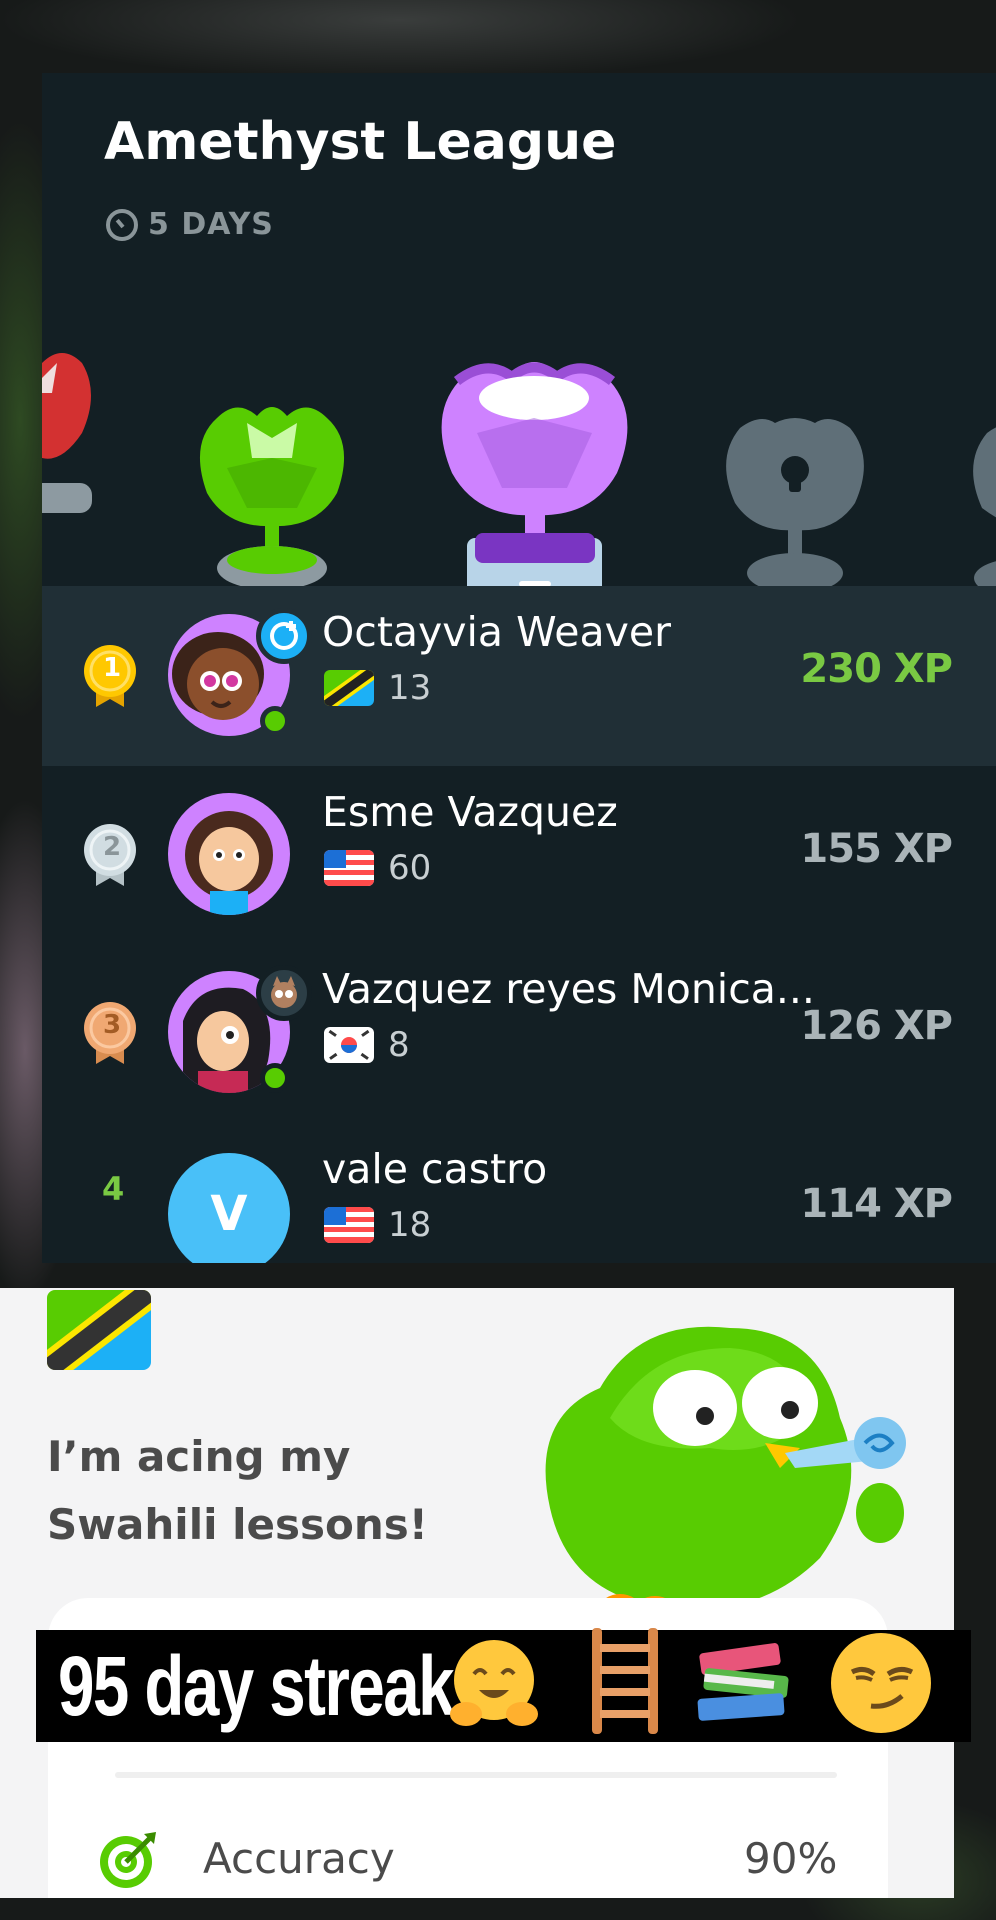  Describe the element at coordinates (272, 503) in the screenshot. I see `emerald-trophy-icon` at that location.